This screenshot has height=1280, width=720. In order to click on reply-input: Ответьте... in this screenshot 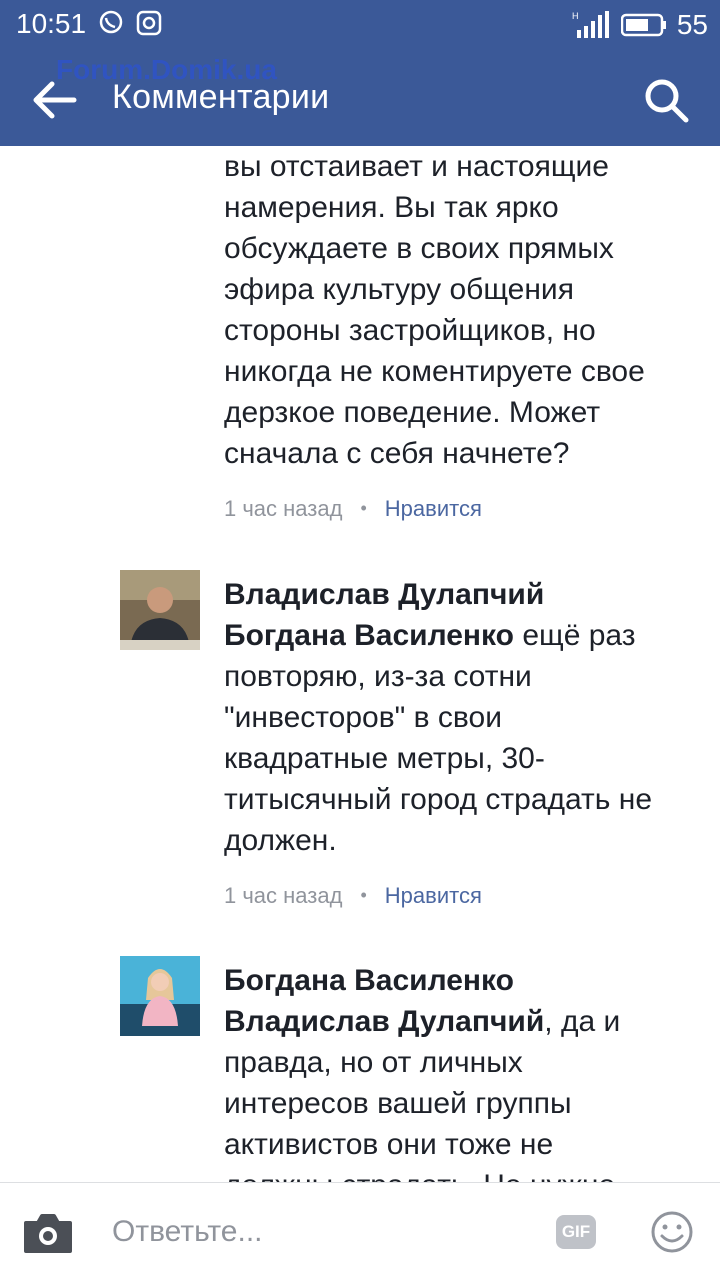, I will do `click(187, 1232)`.